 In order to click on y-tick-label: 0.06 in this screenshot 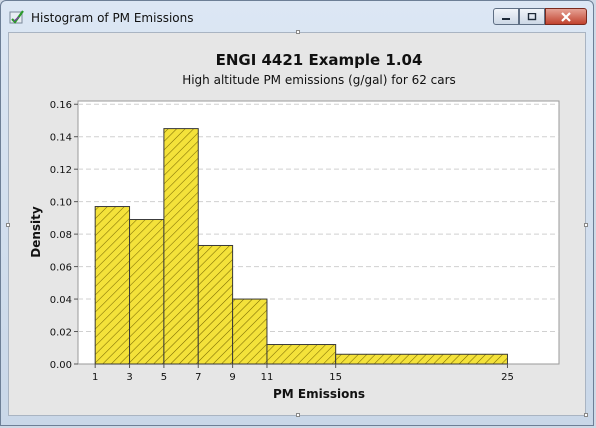, I will do `click(61, 268)`.